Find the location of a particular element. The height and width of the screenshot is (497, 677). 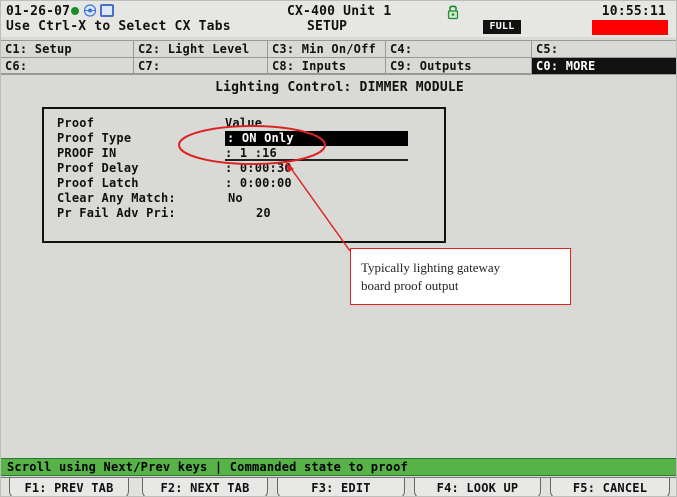

proof-header-label: Proof is located at coordinates (76, 123).